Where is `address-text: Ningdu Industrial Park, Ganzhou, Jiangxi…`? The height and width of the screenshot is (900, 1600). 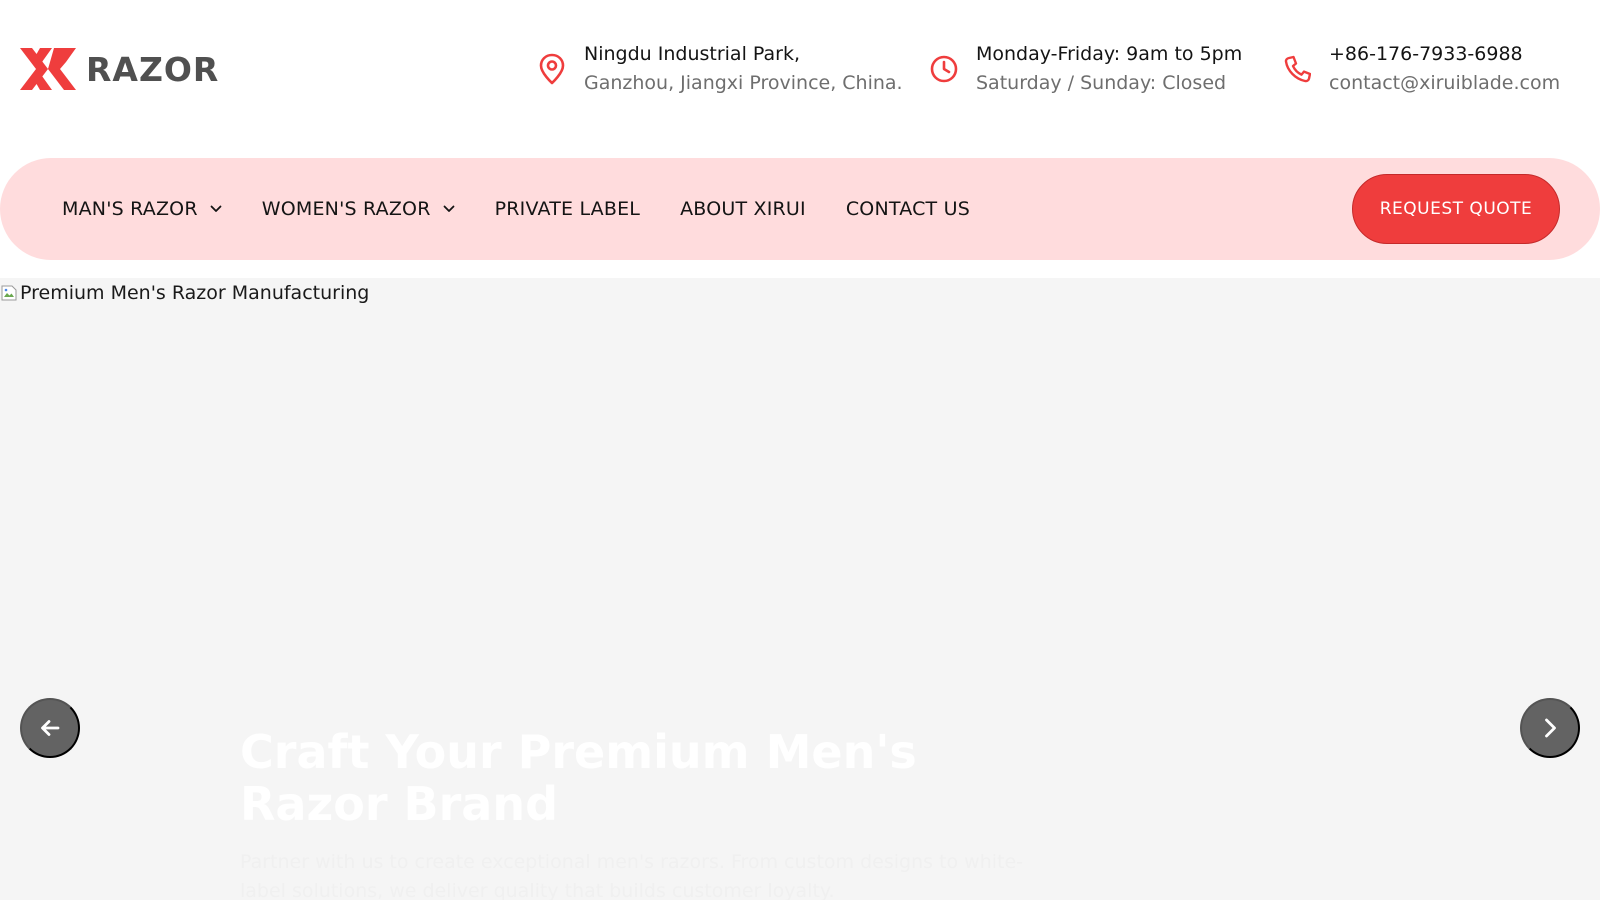
address-text: Ningdu Industrial Park, Ganzhou, Jiangxi… is located at coordinates (743, 69).